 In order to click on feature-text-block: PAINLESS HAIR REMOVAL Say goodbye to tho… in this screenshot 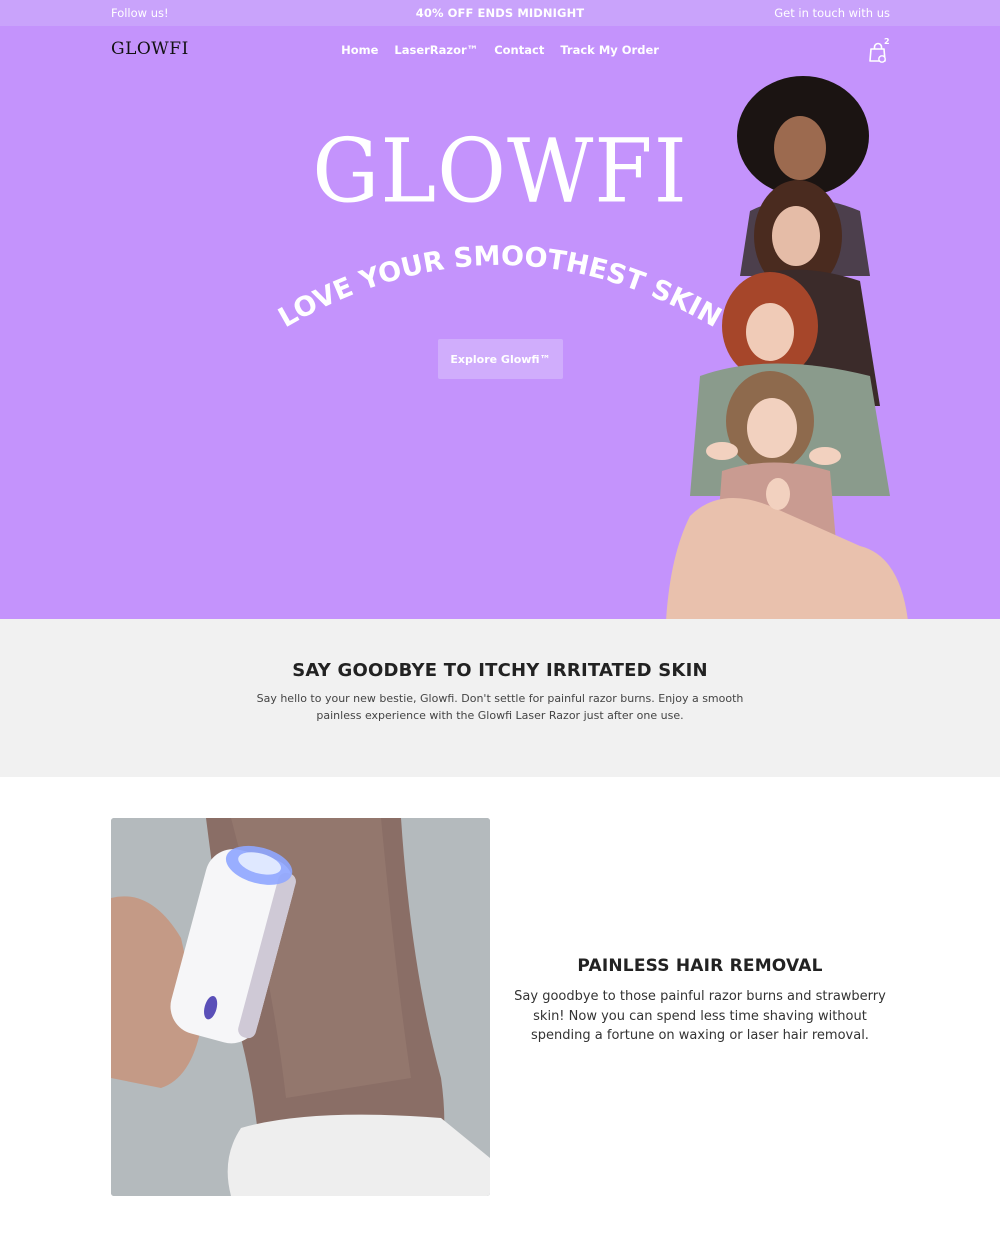, I will do `click(700, 1001)`.